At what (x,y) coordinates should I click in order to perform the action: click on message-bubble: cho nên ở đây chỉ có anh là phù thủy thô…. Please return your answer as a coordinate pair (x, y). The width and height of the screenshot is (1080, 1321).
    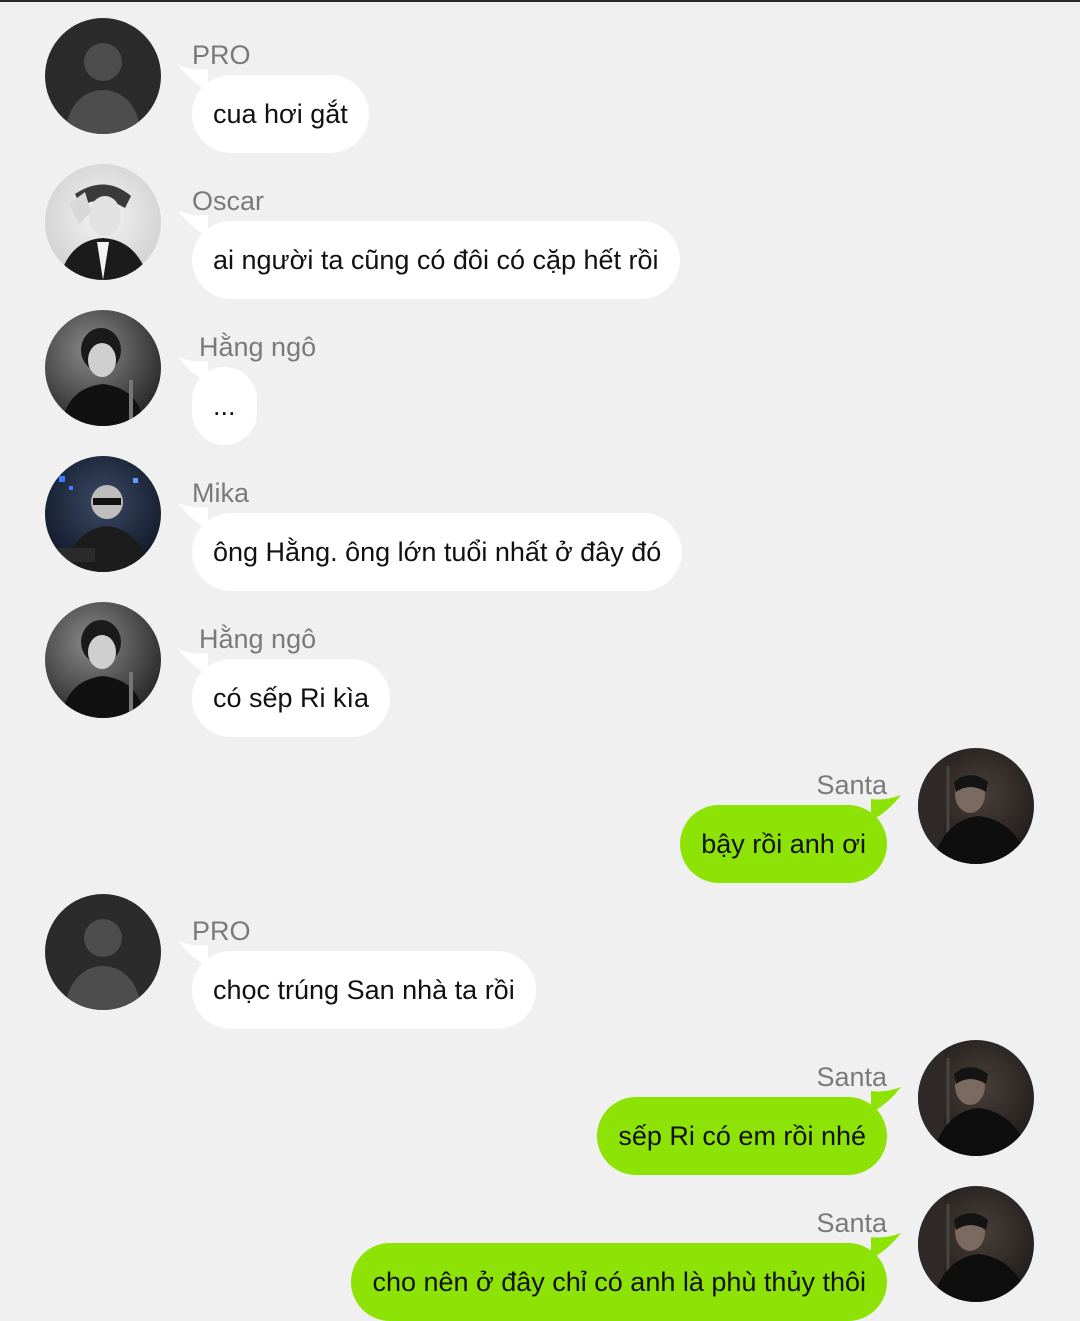
    Looking at the image, I should click on (619, 1282).